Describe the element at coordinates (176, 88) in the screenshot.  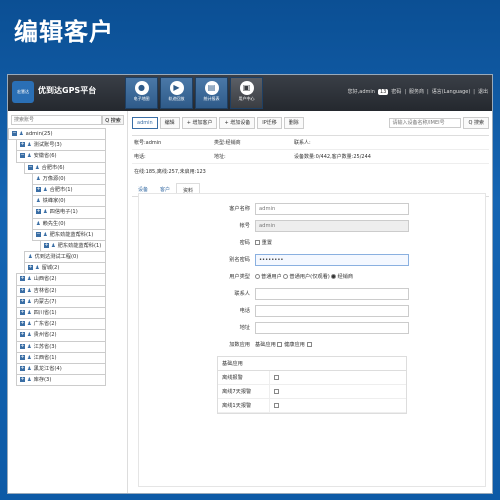
I see `play-icon: ▶` at that location.